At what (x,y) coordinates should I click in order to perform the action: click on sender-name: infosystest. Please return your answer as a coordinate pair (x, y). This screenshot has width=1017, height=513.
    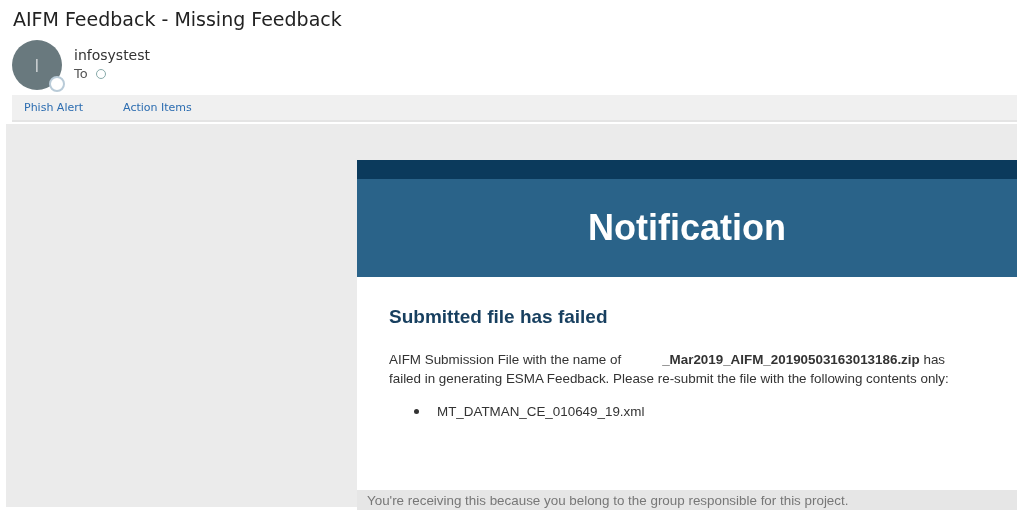
    Looking at the image, I should click on (112, 55).